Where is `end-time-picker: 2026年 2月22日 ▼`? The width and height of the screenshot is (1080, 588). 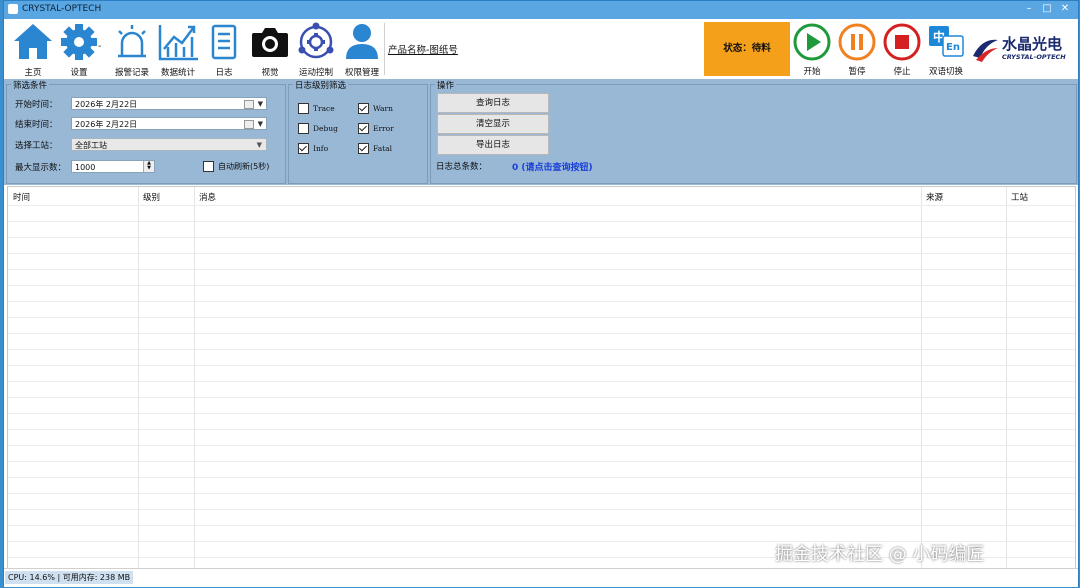
end-time-picker: 2026年 2月22日 ▼ is located at coordinates (169, 123).